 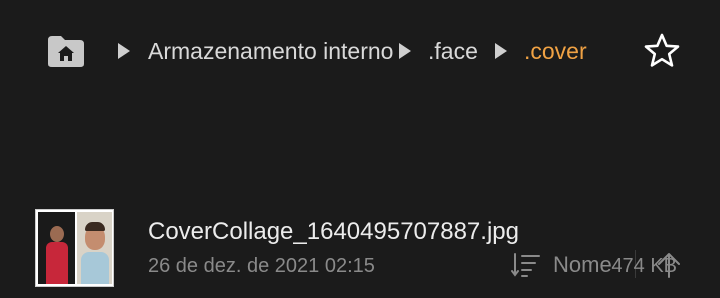 What do you see at coordinates (270, 51) in the screenshot?
I see `breadcrumb-item-armazenamento-interno: Armazenamento interno` at bounding box center [270, 51].